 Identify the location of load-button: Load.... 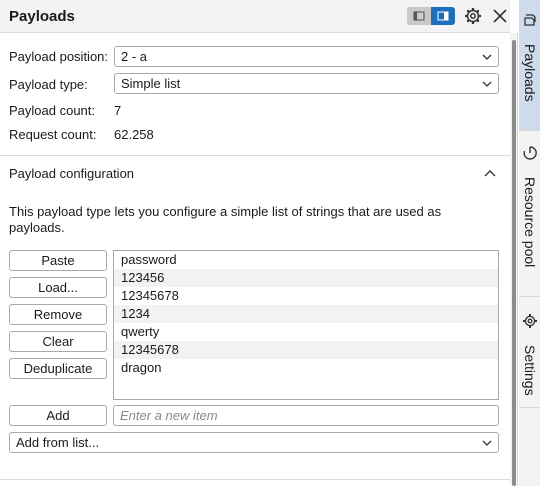
(58, 287).